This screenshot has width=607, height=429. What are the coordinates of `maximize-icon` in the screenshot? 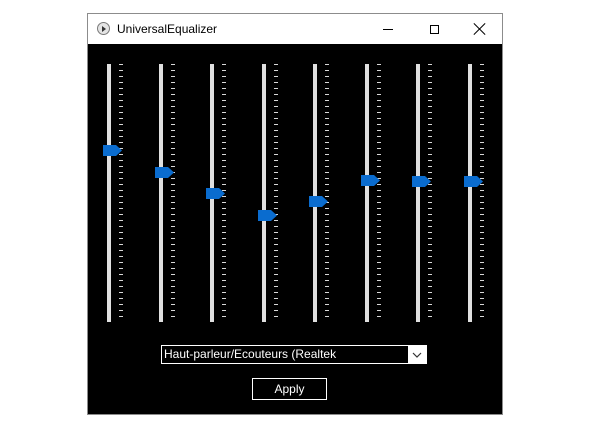 It's located at (434, 29).